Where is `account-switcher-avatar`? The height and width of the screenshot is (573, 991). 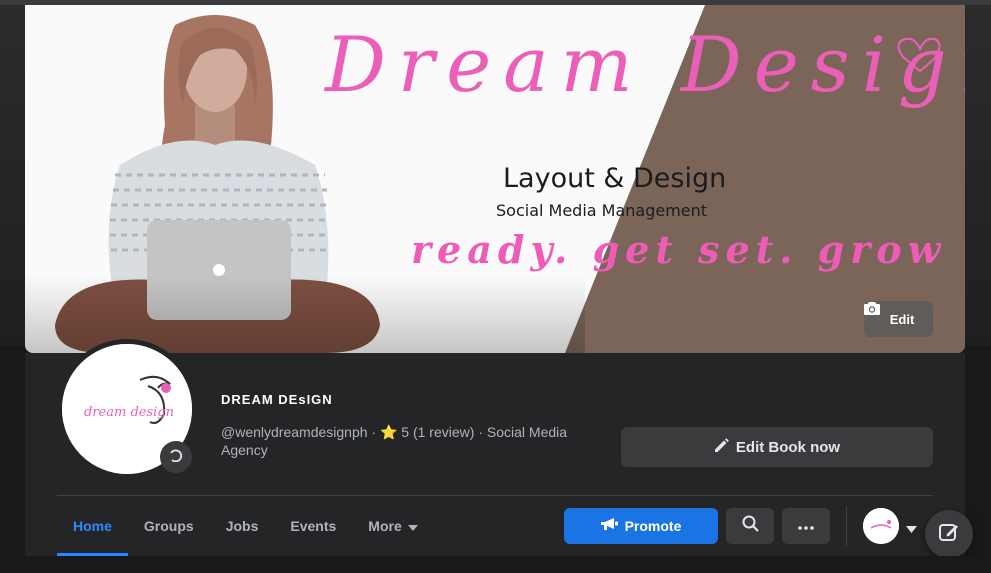 account-switcher-avatar is located at coordinates (881, 526).